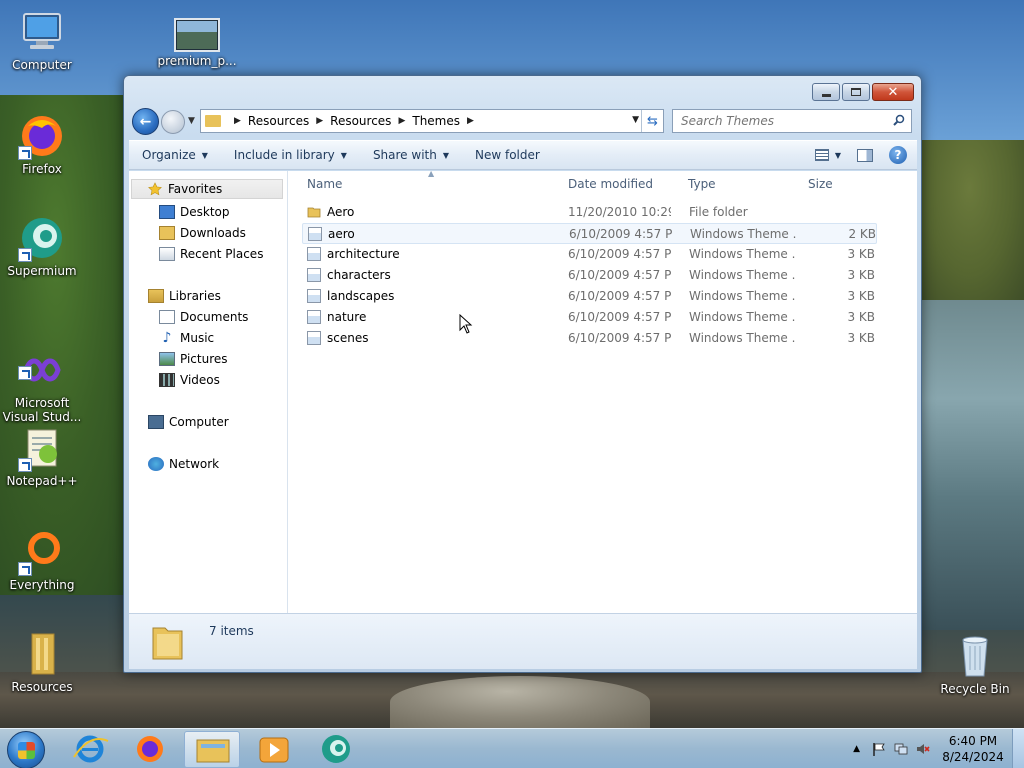 Image resolution: width=1024 pixels, height=768 pixels. Describe the element at coordinates (856, 749) in the screenshot. I see `show-hidden-icons-chevron-icon: ▲` at that location.